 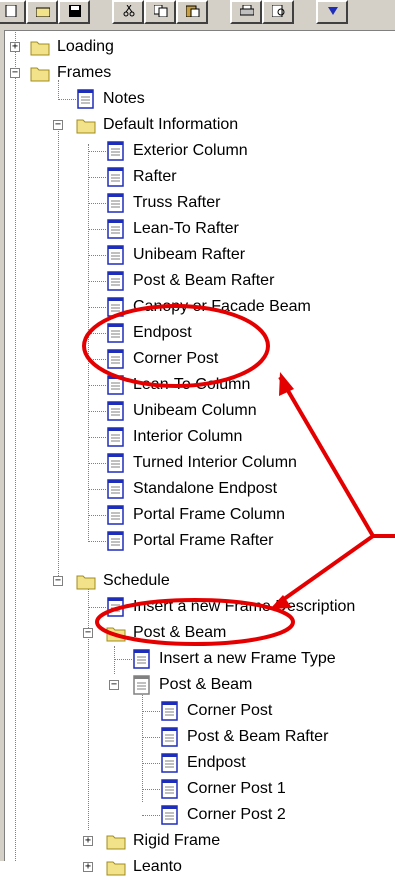 What do you see at coordinates (13, 12) in the screenshot?
I see `new-button` at bounding box center [13, 12].